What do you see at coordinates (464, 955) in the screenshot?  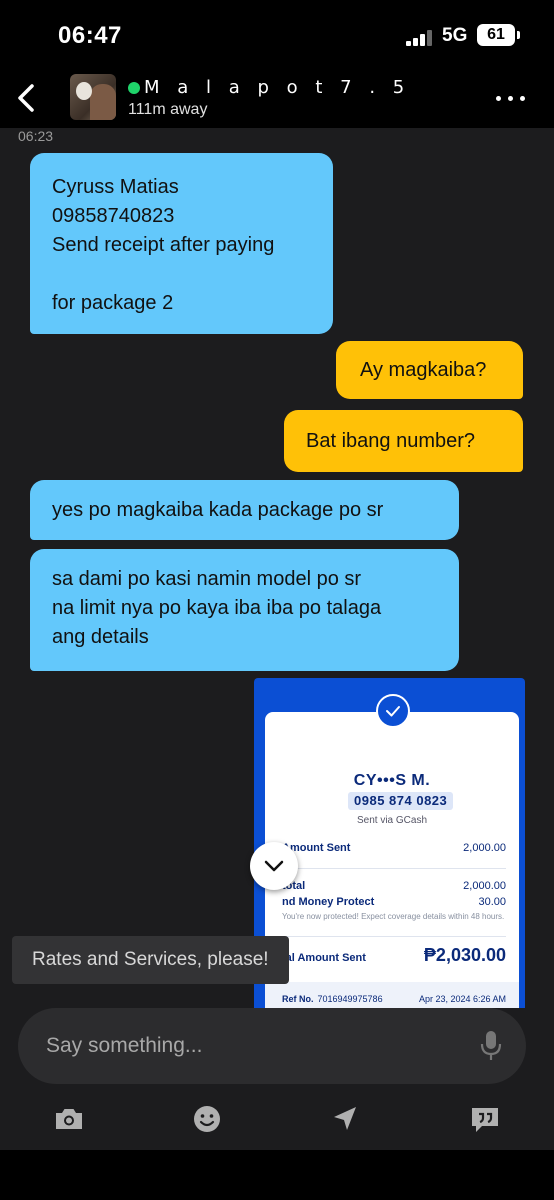 I see `receipt-total-value: ₱2,030.00` at bounding box center [464, 955].